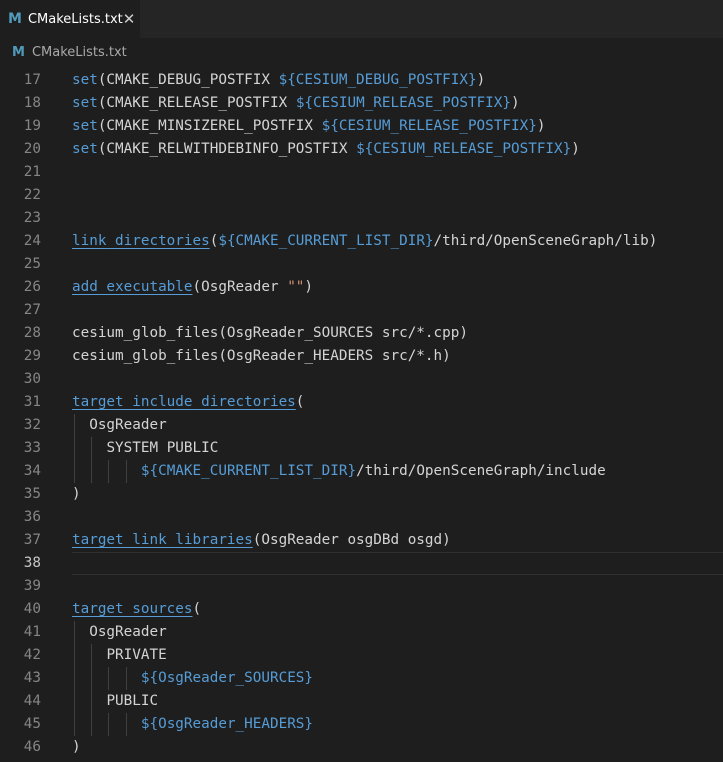  Describe the element at coordinates (162, 448) in the screenshot. I see `text-token: SYSTEM PUBLIC` at that location.